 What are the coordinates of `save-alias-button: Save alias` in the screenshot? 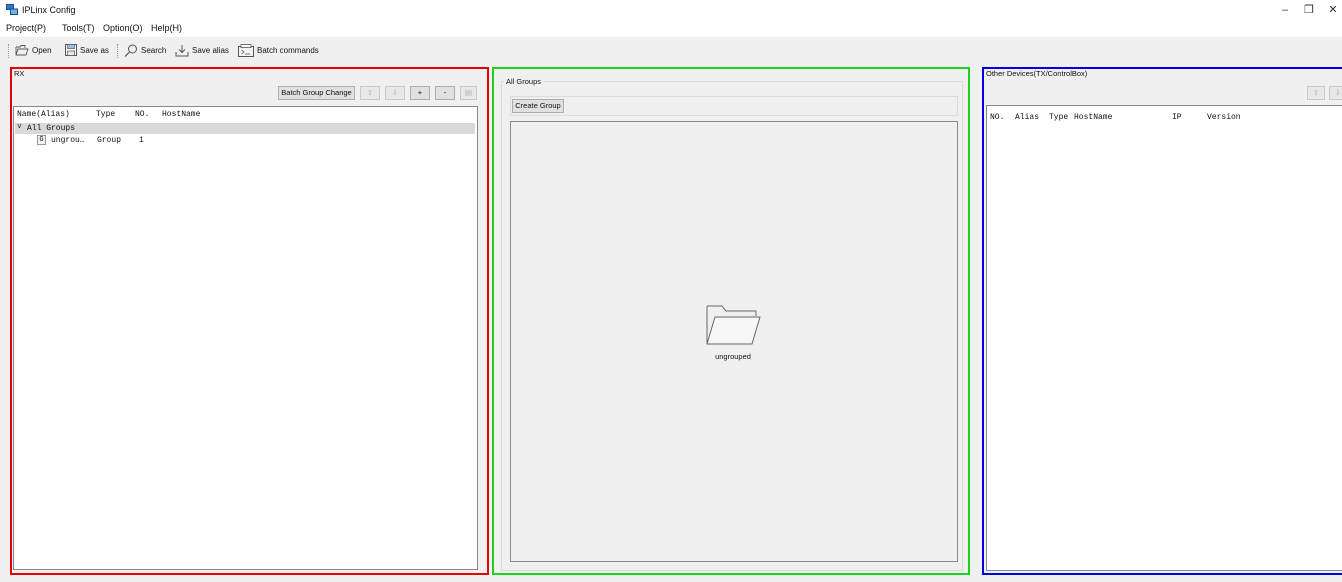 It's located at (202, 50).